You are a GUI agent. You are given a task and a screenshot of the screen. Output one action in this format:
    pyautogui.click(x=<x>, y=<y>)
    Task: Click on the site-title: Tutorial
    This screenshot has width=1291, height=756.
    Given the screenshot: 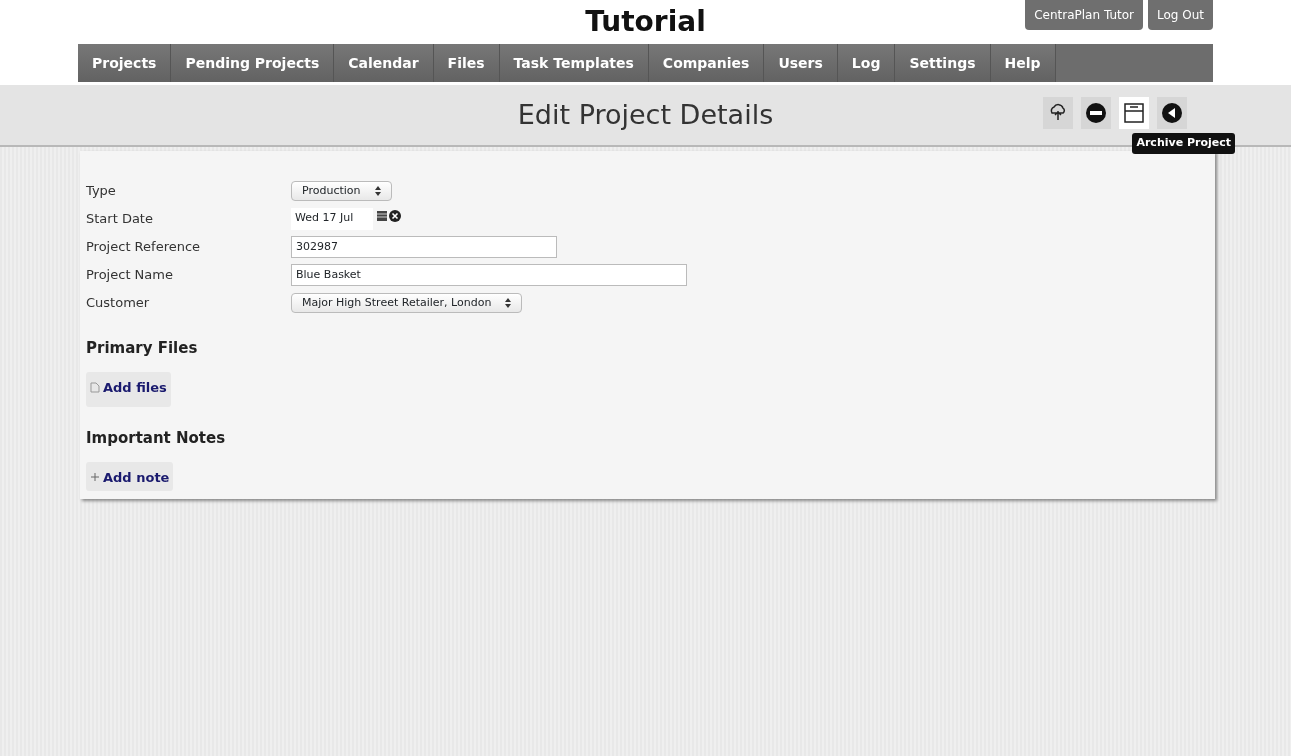 What is the action you would take?
    pyautogui.click(x=645, y=22)
    